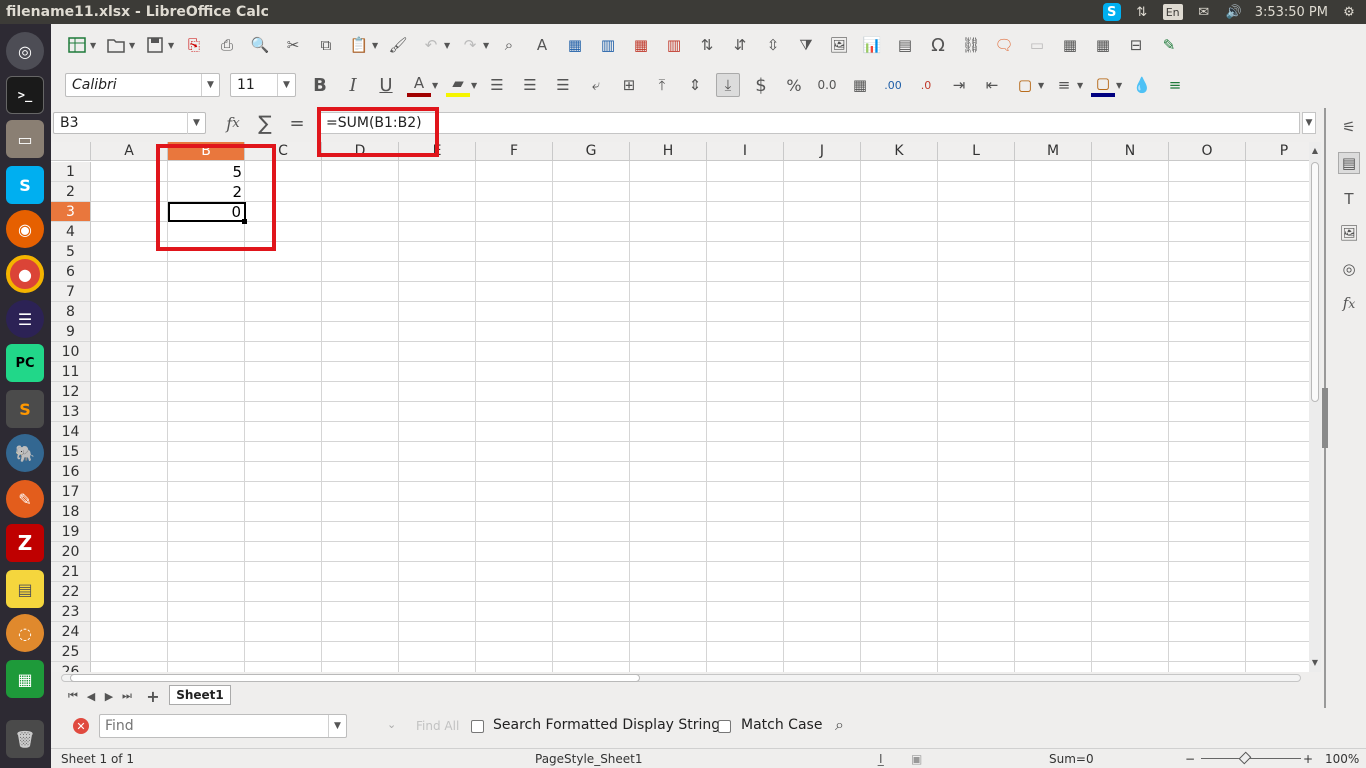  Describe the element at coordinates (25, 185) in the screenshot. I see `skype-icon: S` at that location.